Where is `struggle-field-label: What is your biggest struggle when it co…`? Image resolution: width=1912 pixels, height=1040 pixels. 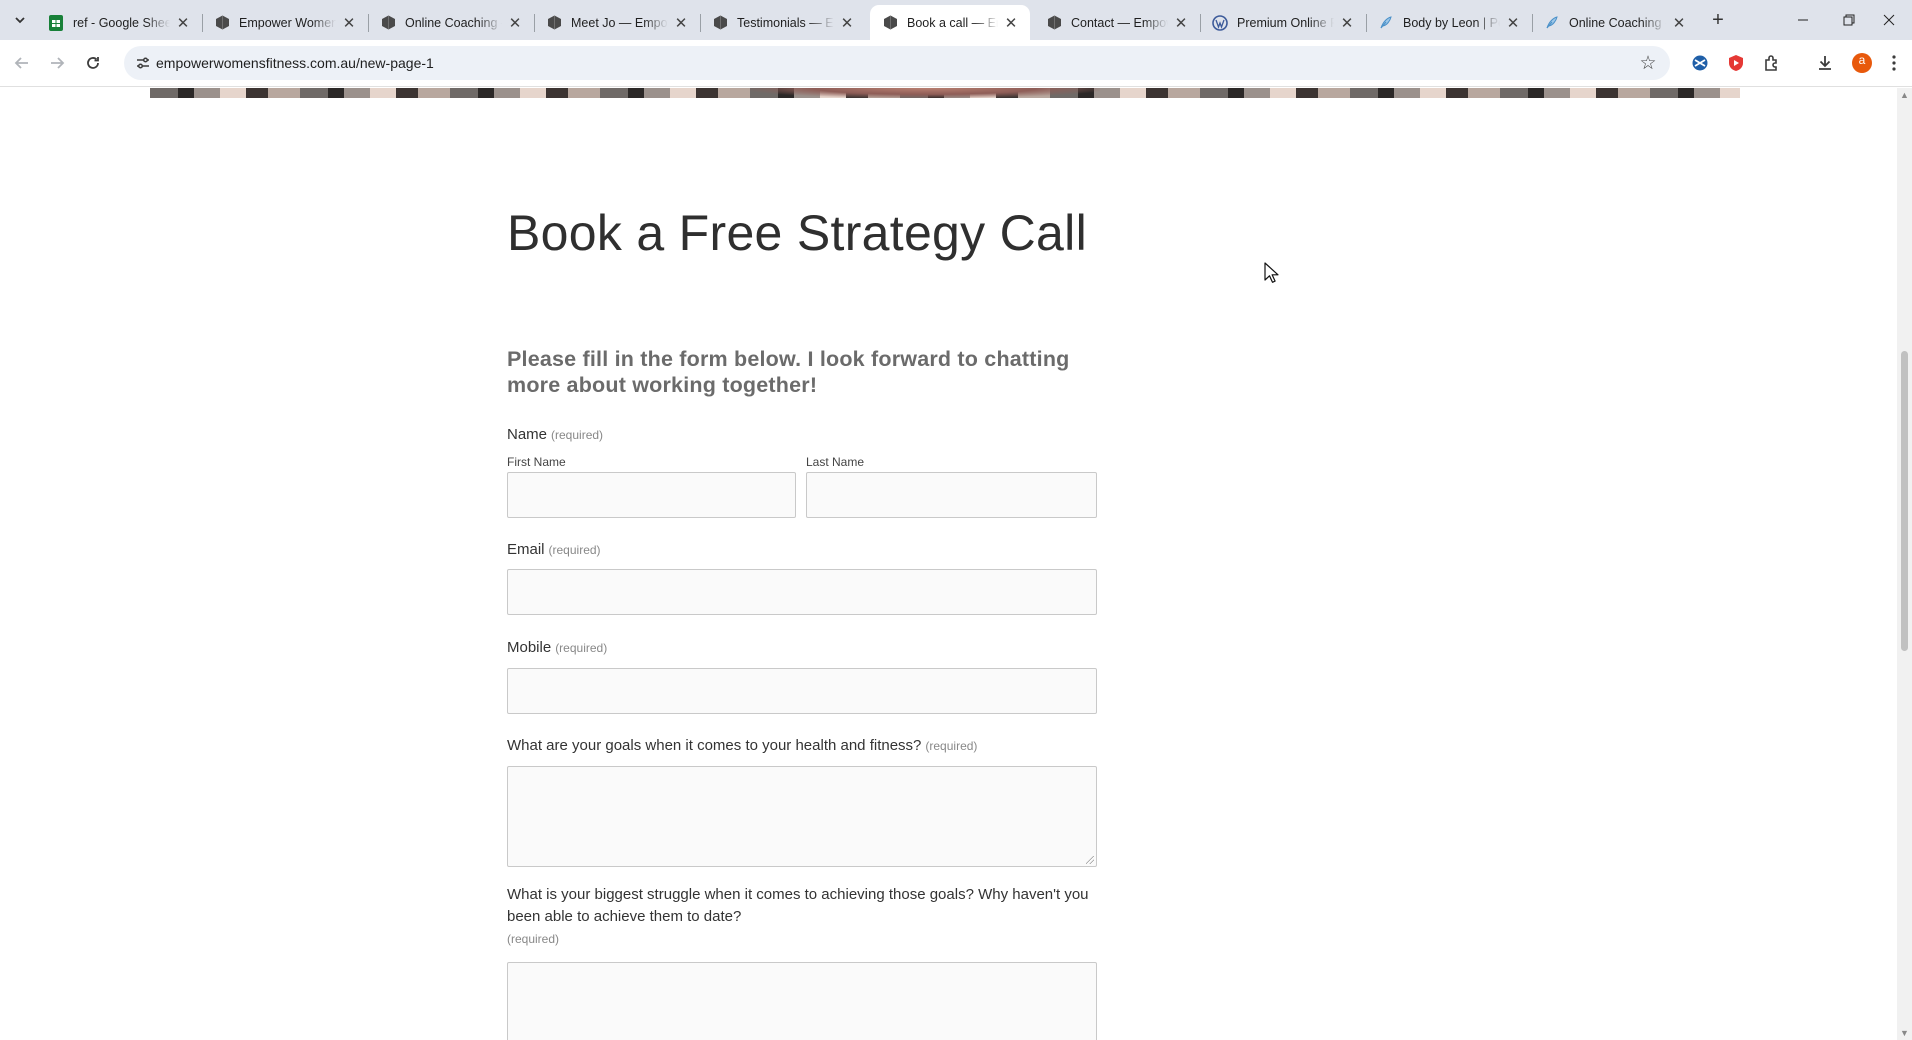 struggle-field-label: What is your biggest struggle when it co… is located at coordinates (802, 917).